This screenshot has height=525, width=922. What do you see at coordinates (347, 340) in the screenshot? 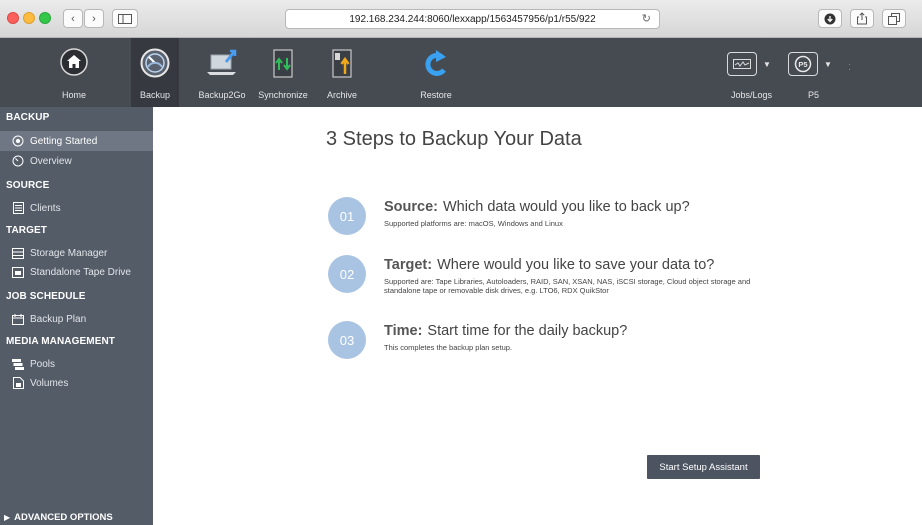
I see `step-number-badge: 03` at bounding box center [347, 340].